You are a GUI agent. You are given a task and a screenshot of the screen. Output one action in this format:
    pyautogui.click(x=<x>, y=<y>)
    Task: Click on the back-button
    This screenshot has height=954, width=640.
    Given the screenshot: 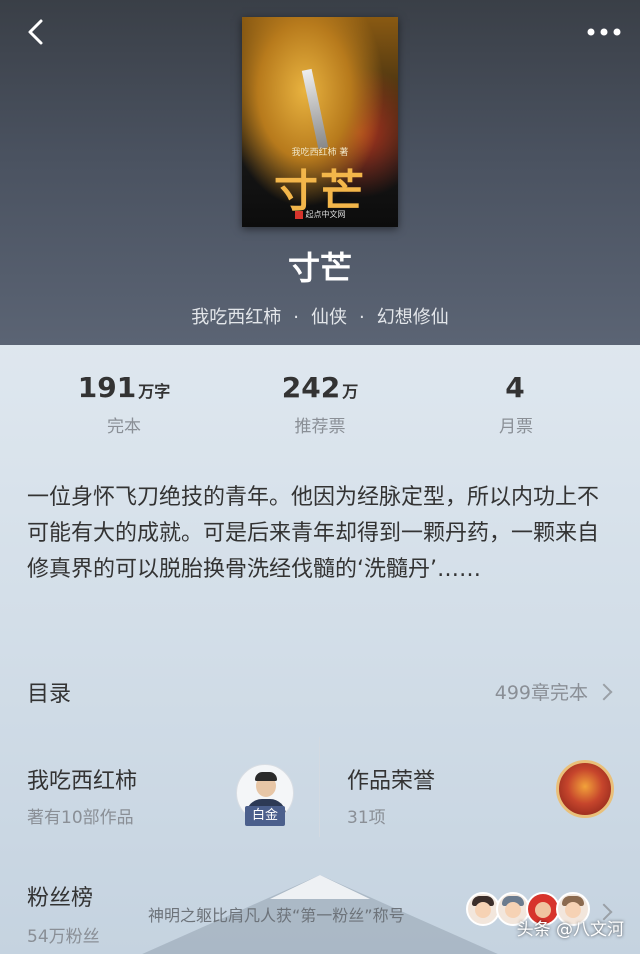 What is the action you would take?
    pyautogui.click(x=36, y=32)
    